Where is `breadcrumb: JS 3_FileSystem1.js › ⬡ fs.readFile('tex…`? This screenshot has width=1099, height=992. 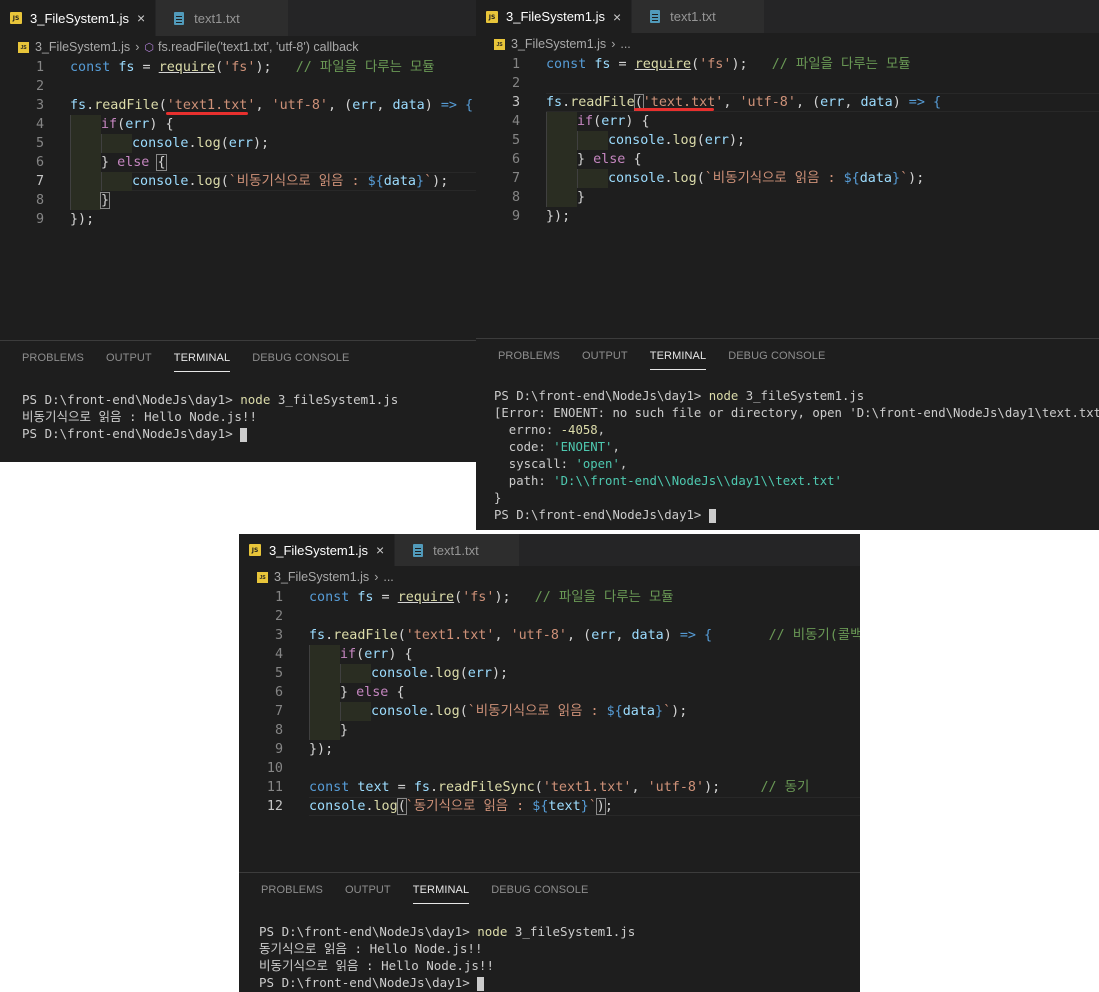 breadcrumb: JS 3_FileSystem1.js › ⬡ fs.readFile('tex… is located at coordinates (238, 47).